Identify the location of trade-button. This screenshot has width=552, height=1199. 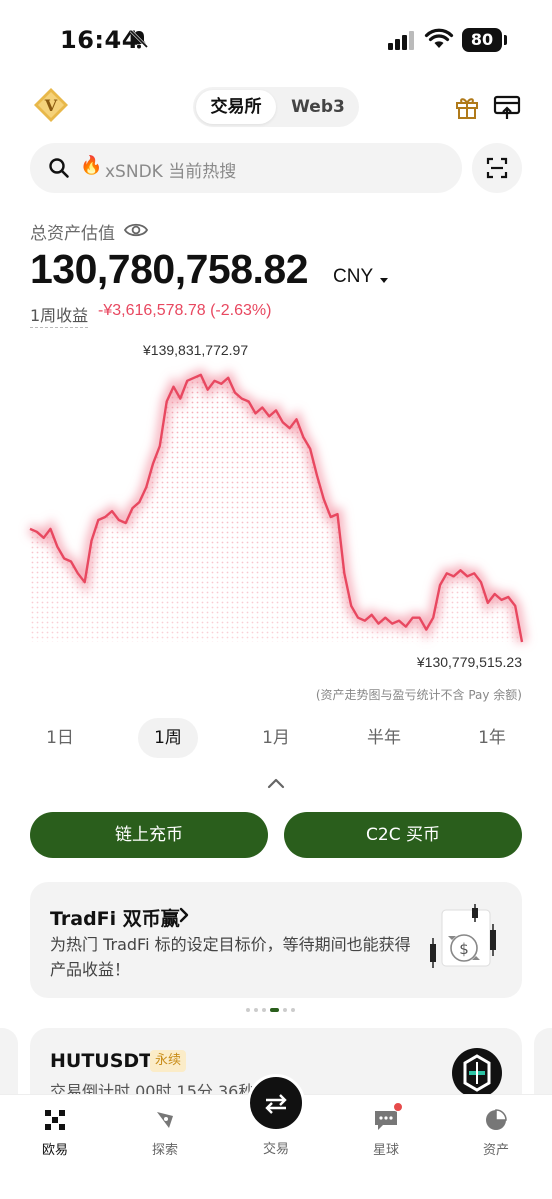
(276, 1103).